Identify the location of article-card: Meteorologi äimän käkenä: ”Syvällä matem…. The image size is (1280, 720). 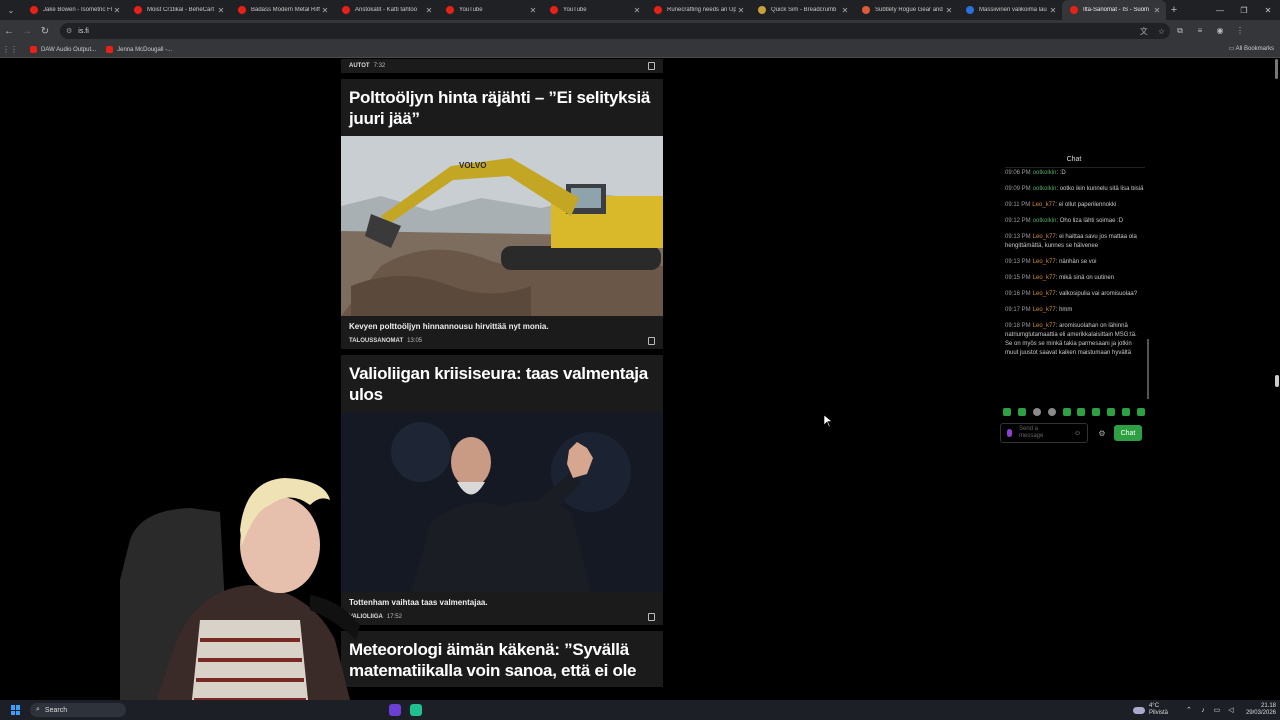
(502, 659).